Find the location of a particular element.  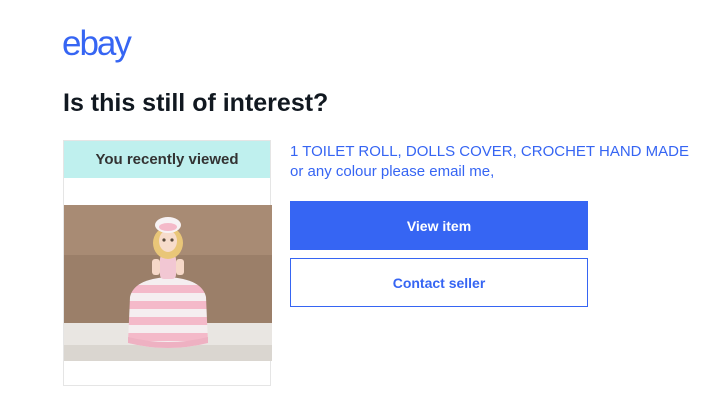

view-item-button: View item is located at coordinates (439, 225).